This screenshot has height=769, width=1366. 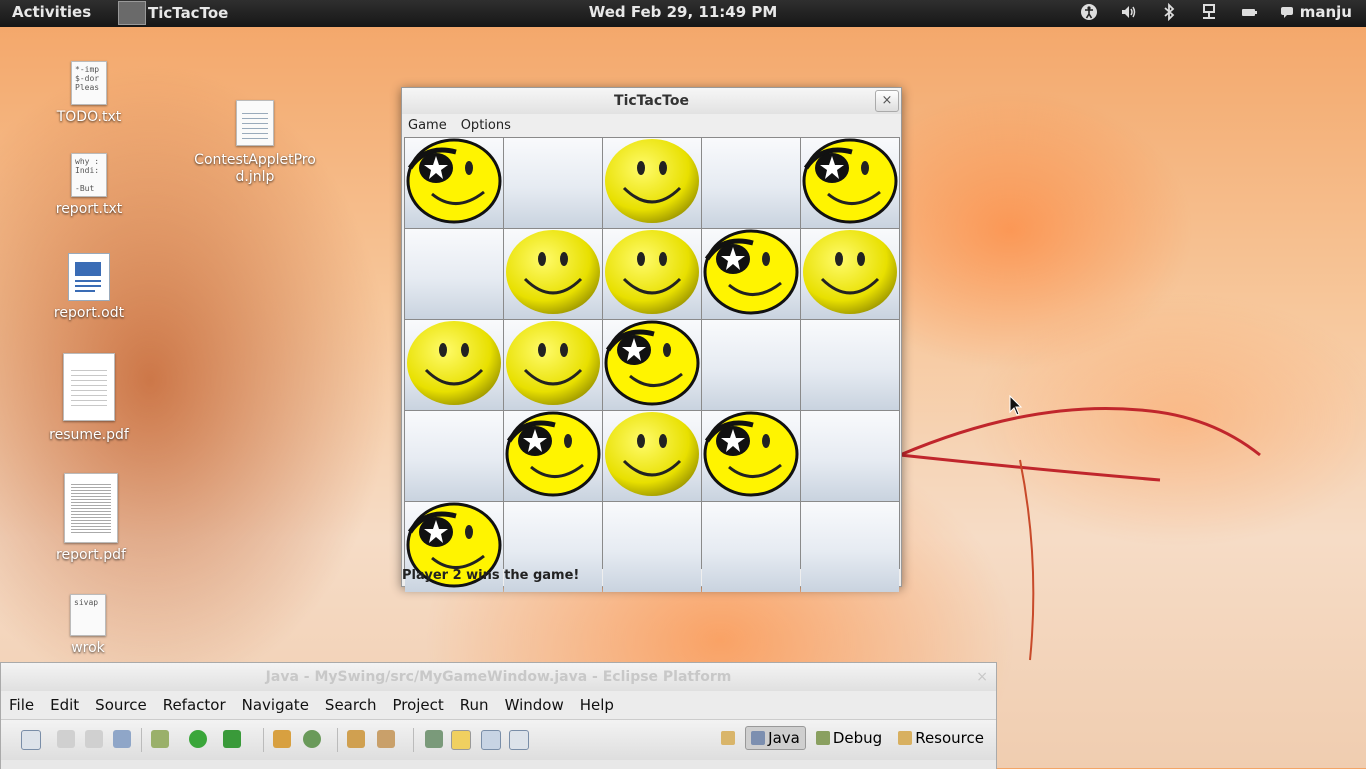 I want to click on menu-file: File, so click(x=21, y=705).